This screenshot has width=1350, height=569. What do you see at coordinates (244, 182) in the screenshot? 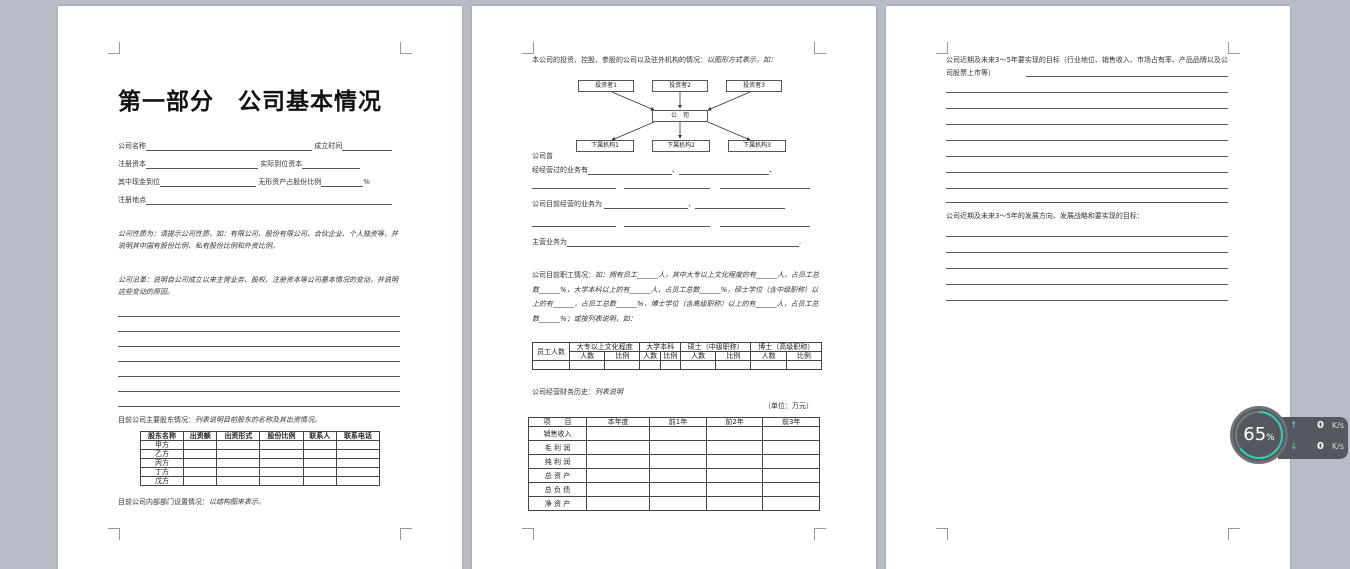
I see `cash-paid-field: 其中现金到位 无形资产占股份比例%` at bounding box center [244, 182].